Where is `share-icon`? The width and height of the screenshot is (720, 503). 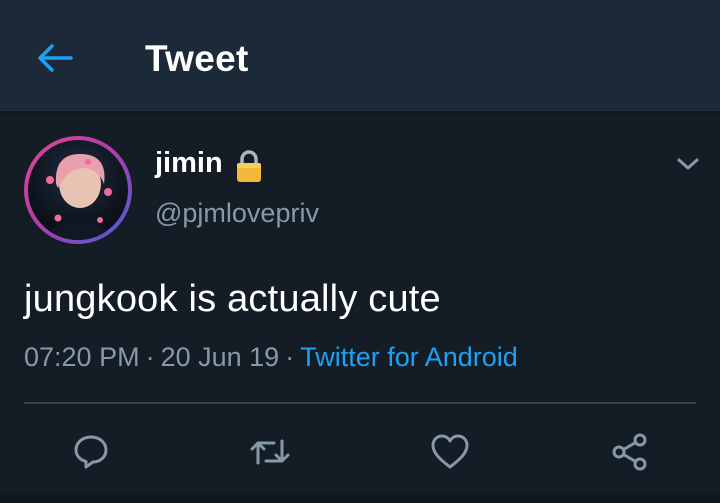
share-icon is located at coordinates (629, 452).